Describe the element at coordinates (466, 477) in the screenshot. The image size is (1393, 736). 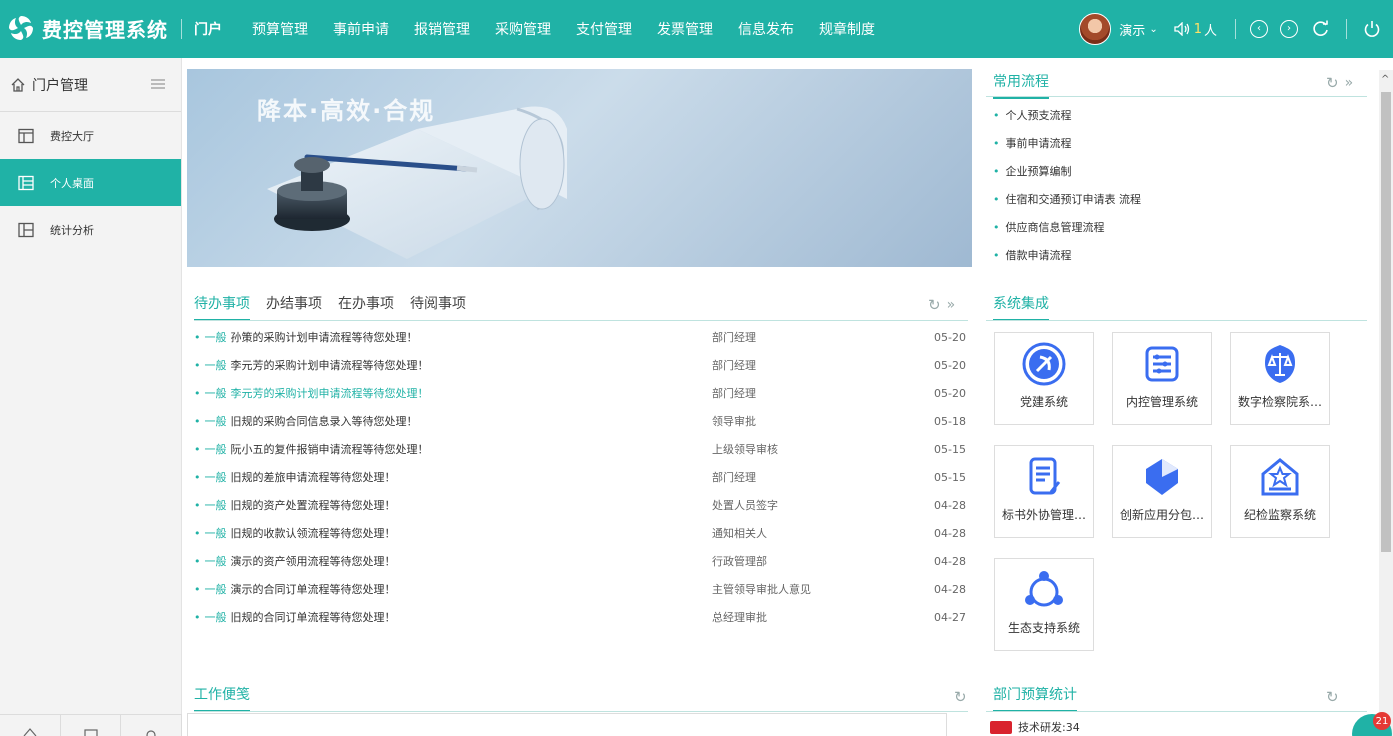
I see `todo-title: 旧规的差旅申请流程等待您处理！` at that location.